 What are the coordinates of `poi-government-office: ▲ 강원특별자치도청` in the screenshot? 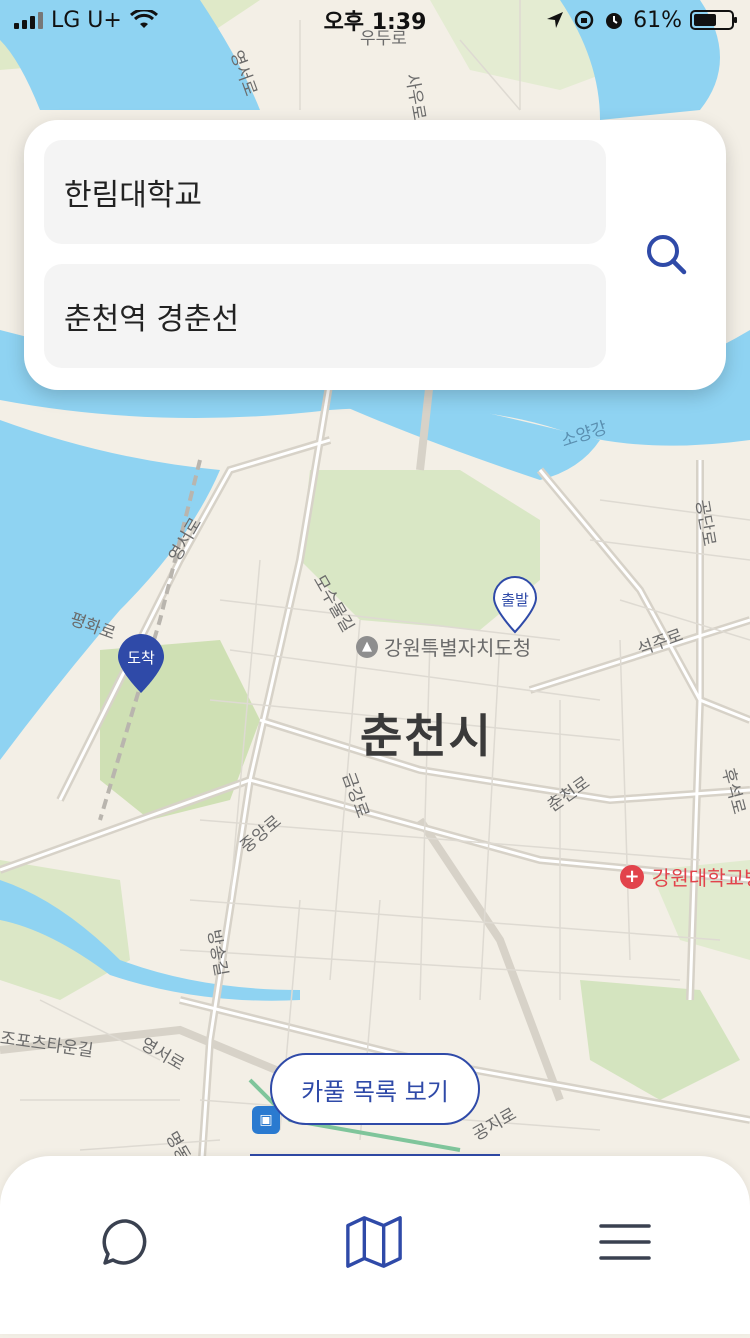 It's located at (443, 646).